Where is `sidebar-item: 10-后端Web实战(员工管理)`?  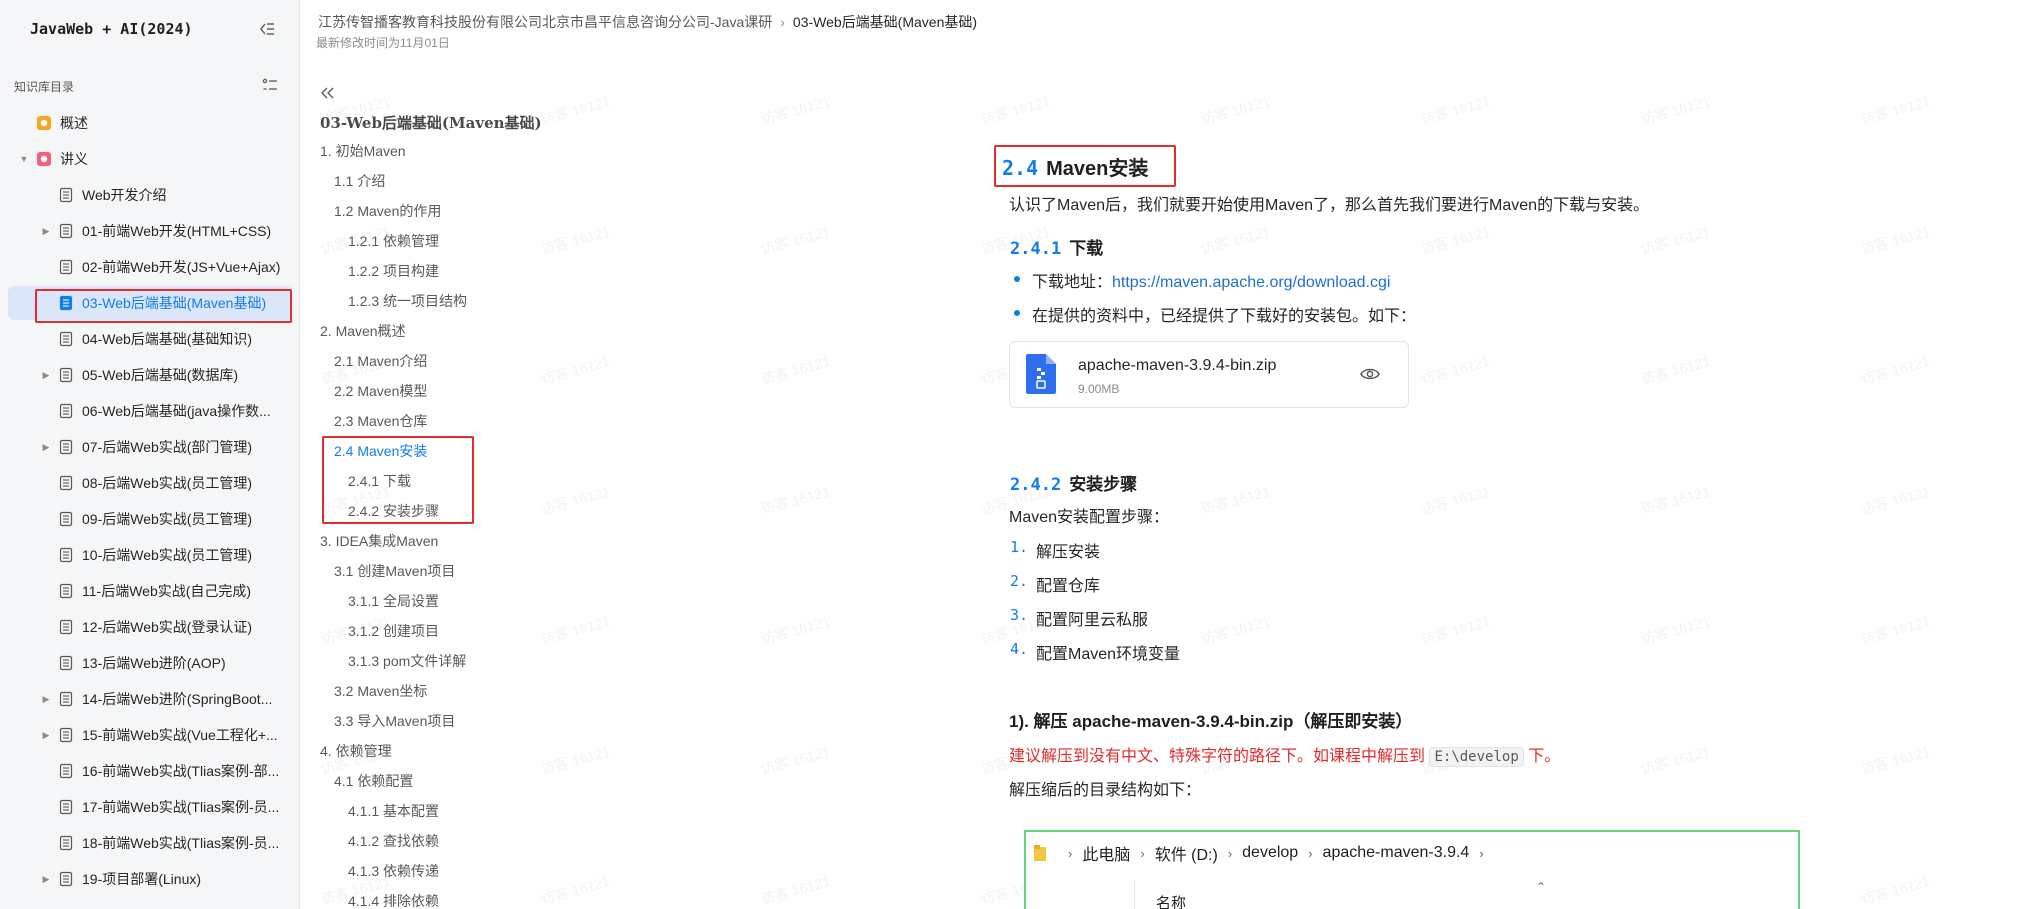
sidebar-item: 10-后端Web实战(员工管理) is located at coordinates (150, 555).